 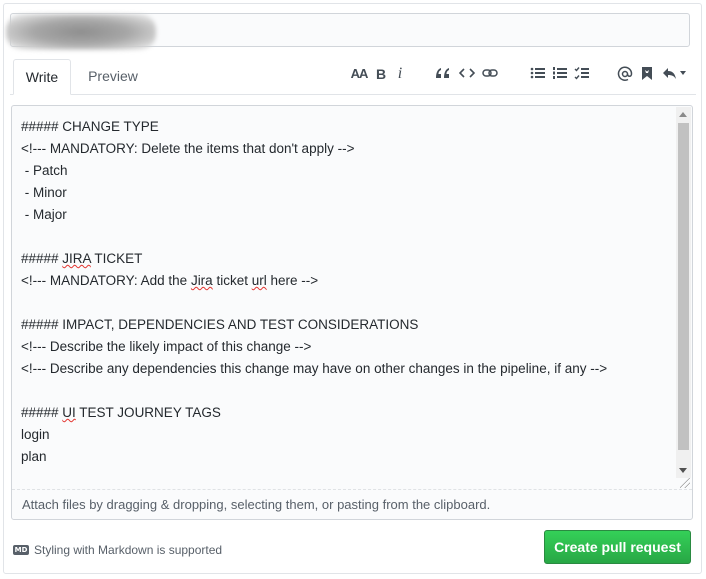 What do you see at coordinates (625, 74) in the screenshot?
I see `mention-icon` at bounding box center [625, 74].